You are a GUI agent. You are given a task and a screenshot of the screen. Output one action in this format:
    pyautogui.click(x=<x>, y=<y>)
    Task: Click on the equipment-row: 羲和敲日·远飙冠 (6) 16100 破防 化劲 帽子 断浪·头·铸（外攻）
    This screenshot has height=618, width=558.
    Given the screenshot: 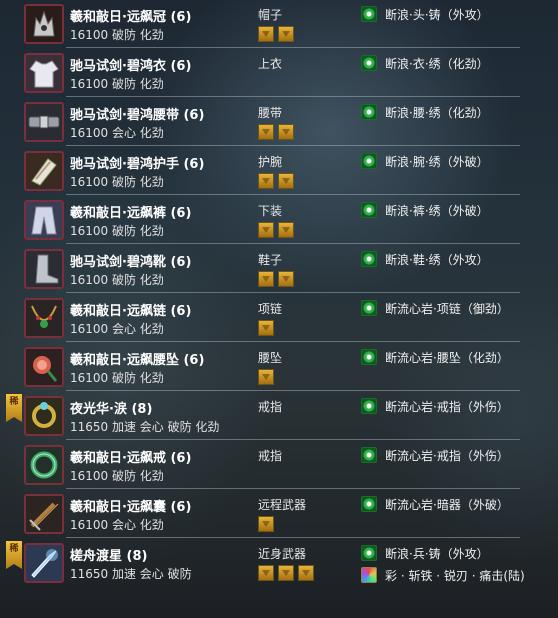 What is the action you would take?
    pyautogui.click(x=260, y=24)
    